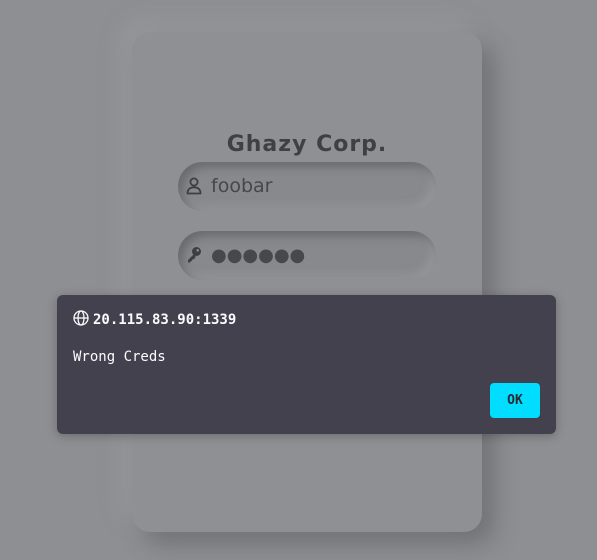  I want to click on key-icon, so click(194, 255).